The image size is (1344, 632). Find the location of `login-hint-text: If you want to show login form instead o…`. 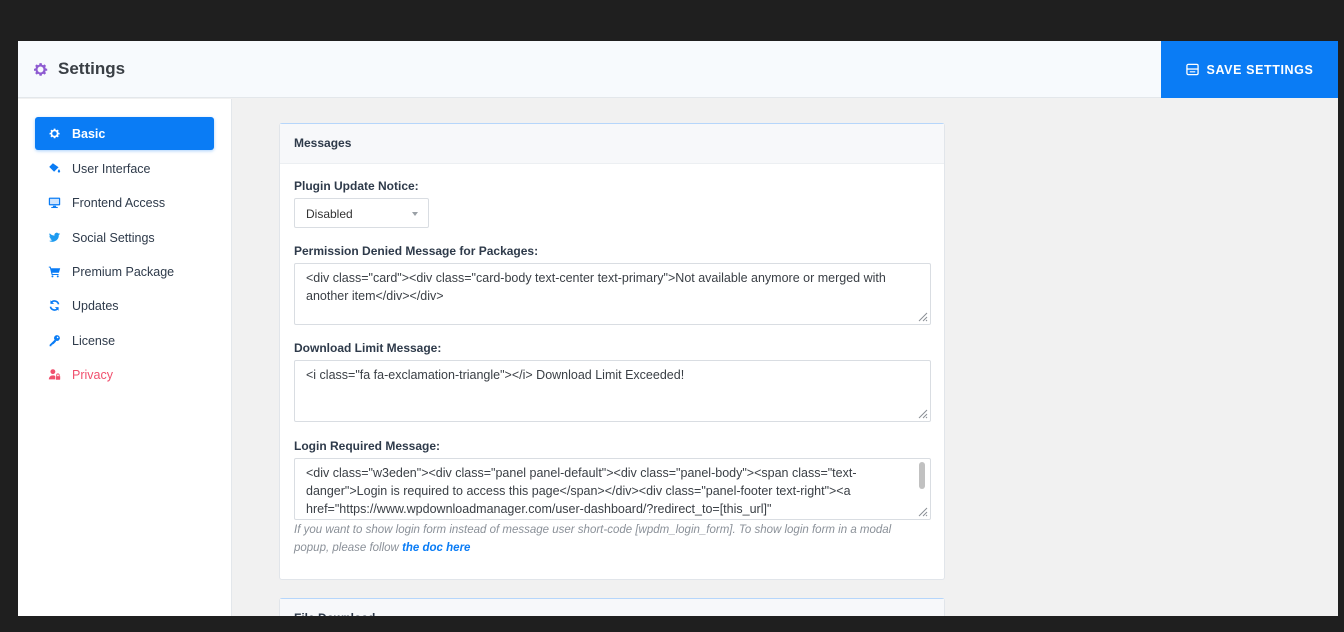

login-hint-text: If you want to show login form instead o… is located at coordinates (593, 539).